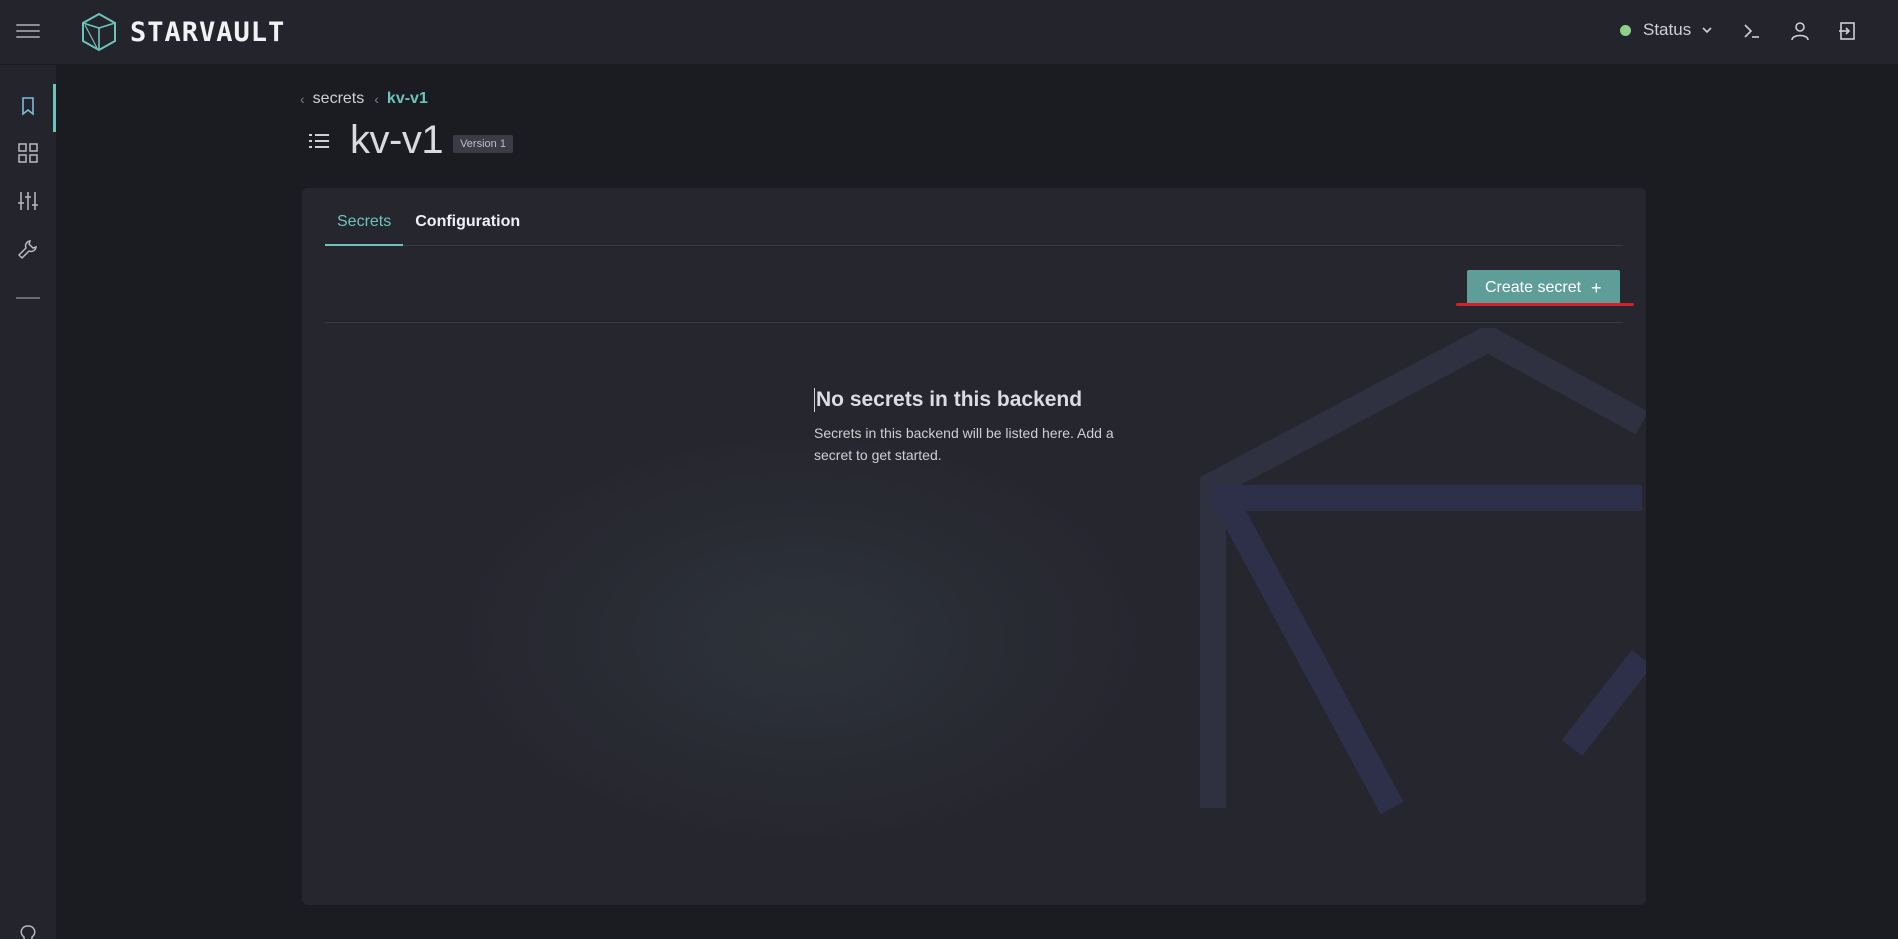 This screenshot has width=1898, height=939. I want to click on page-title: kv-v1, so click(397, 140).